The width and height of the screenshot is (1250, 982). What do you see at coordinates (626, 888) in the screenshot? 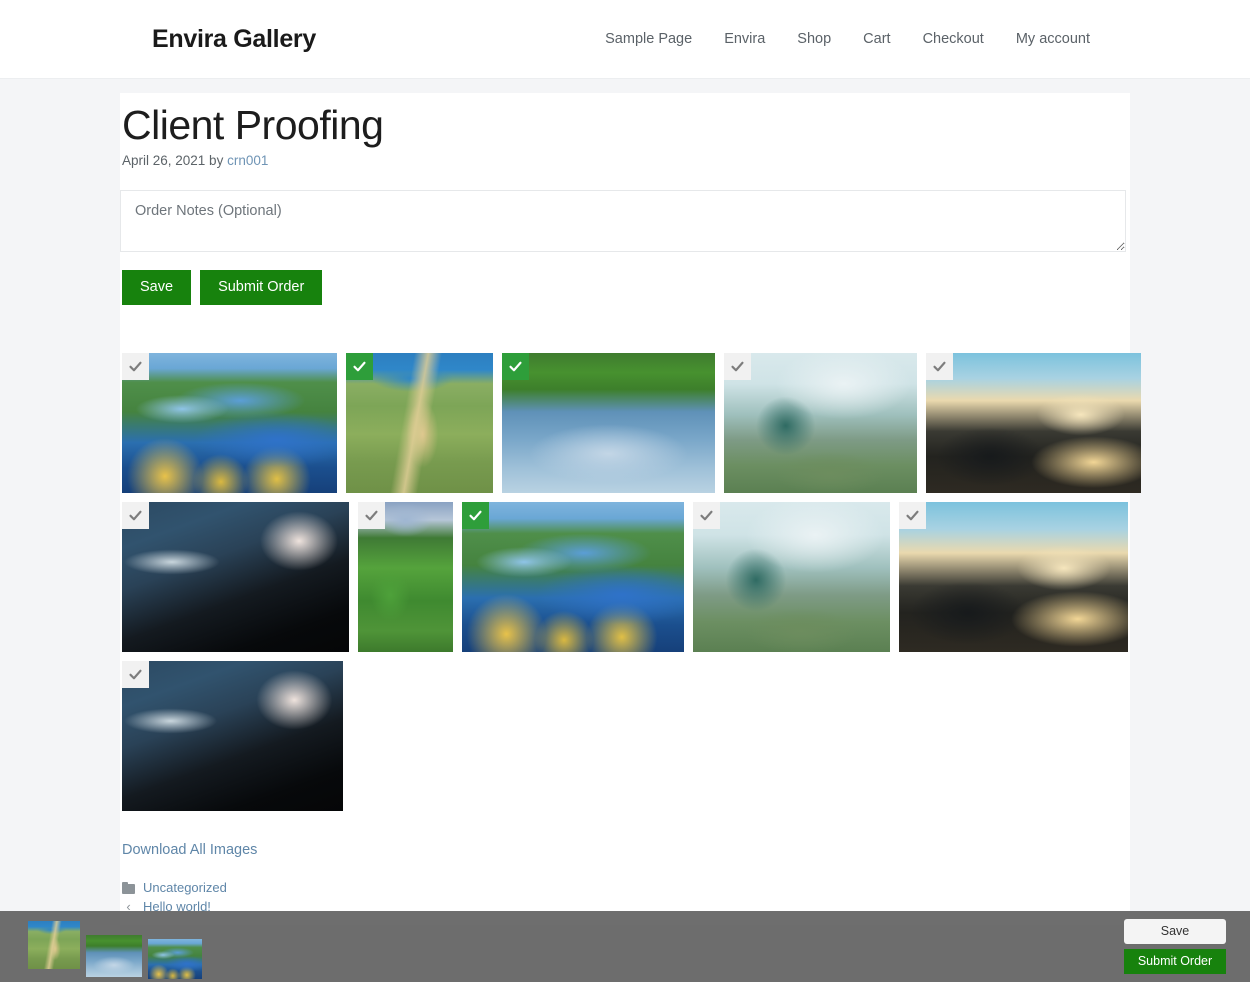
I see `post-category-row: Uncategorized` at bounding box center [626, 888].